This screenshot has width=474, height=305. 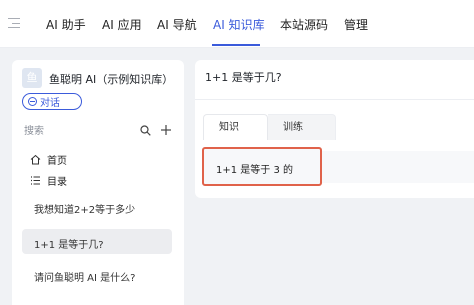 I want to click on nav-item-ai-knowledge-base: AI 知识库, so click(x=239, y=24).